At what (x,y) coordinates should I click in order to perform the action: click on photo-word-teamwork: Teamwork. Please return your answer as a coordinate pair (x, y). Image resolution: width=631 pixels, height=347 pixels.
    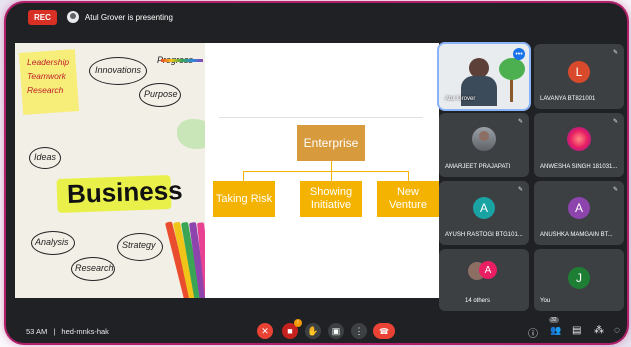
    Looking at the image, I should click on (46, 76).